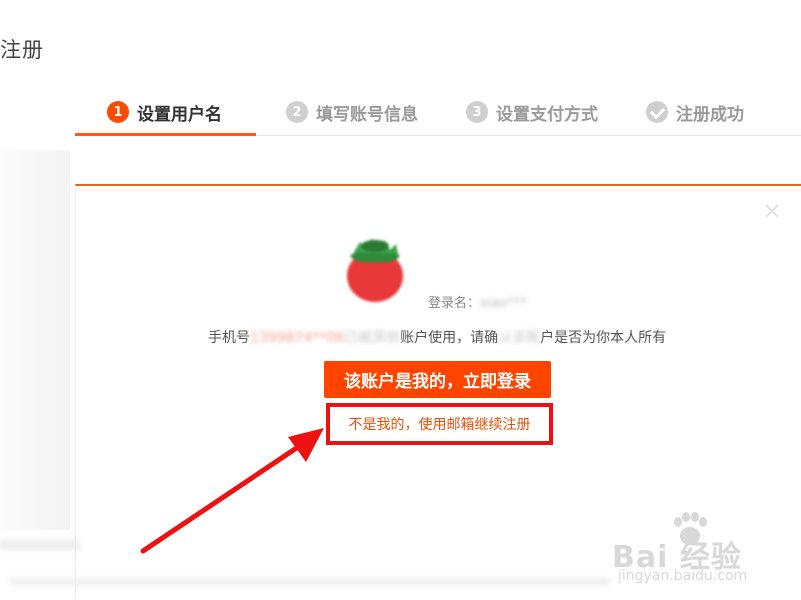  I want to click on check-circle-icon, so click(657, 112).